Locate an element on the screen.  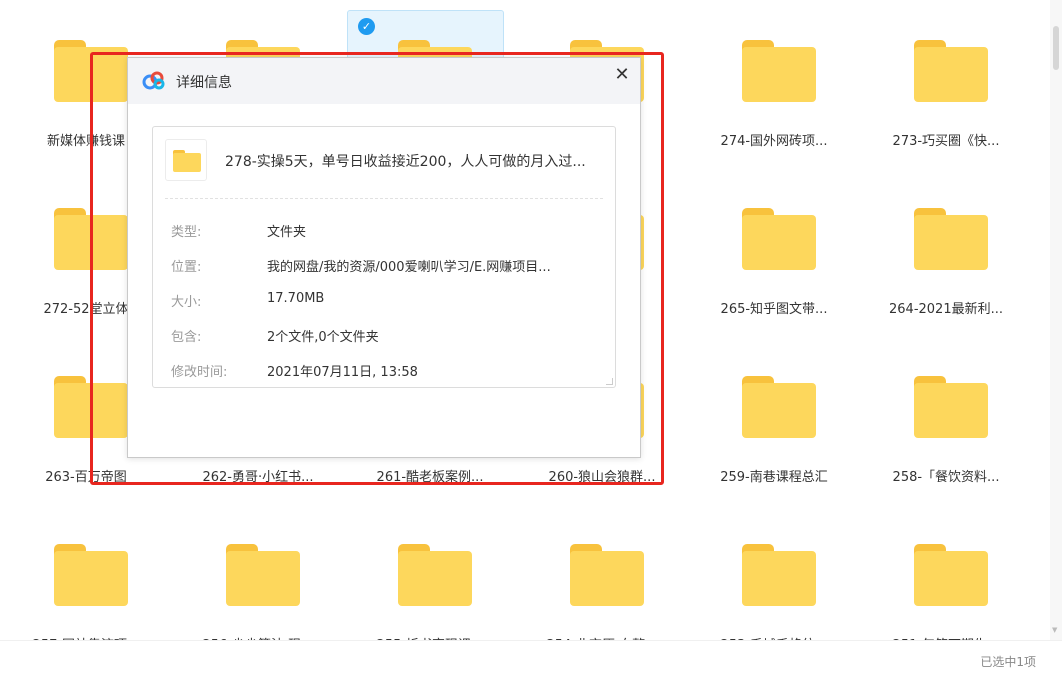
folder-item: 259-南巷课程总汇 is located at coordinates (774, 420).